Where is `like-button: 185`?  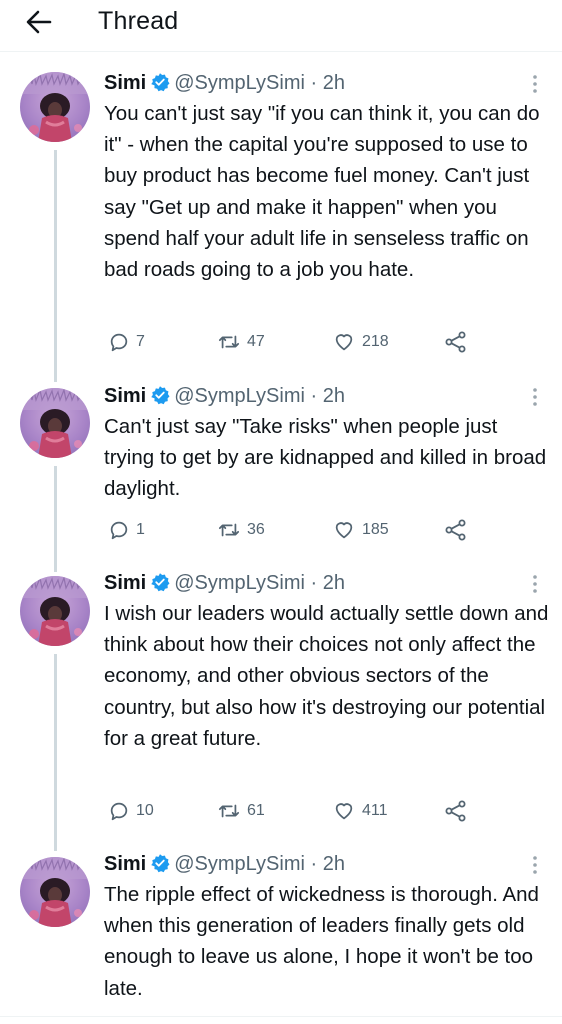
like-button: 185 is located at coordinates (360, 530).